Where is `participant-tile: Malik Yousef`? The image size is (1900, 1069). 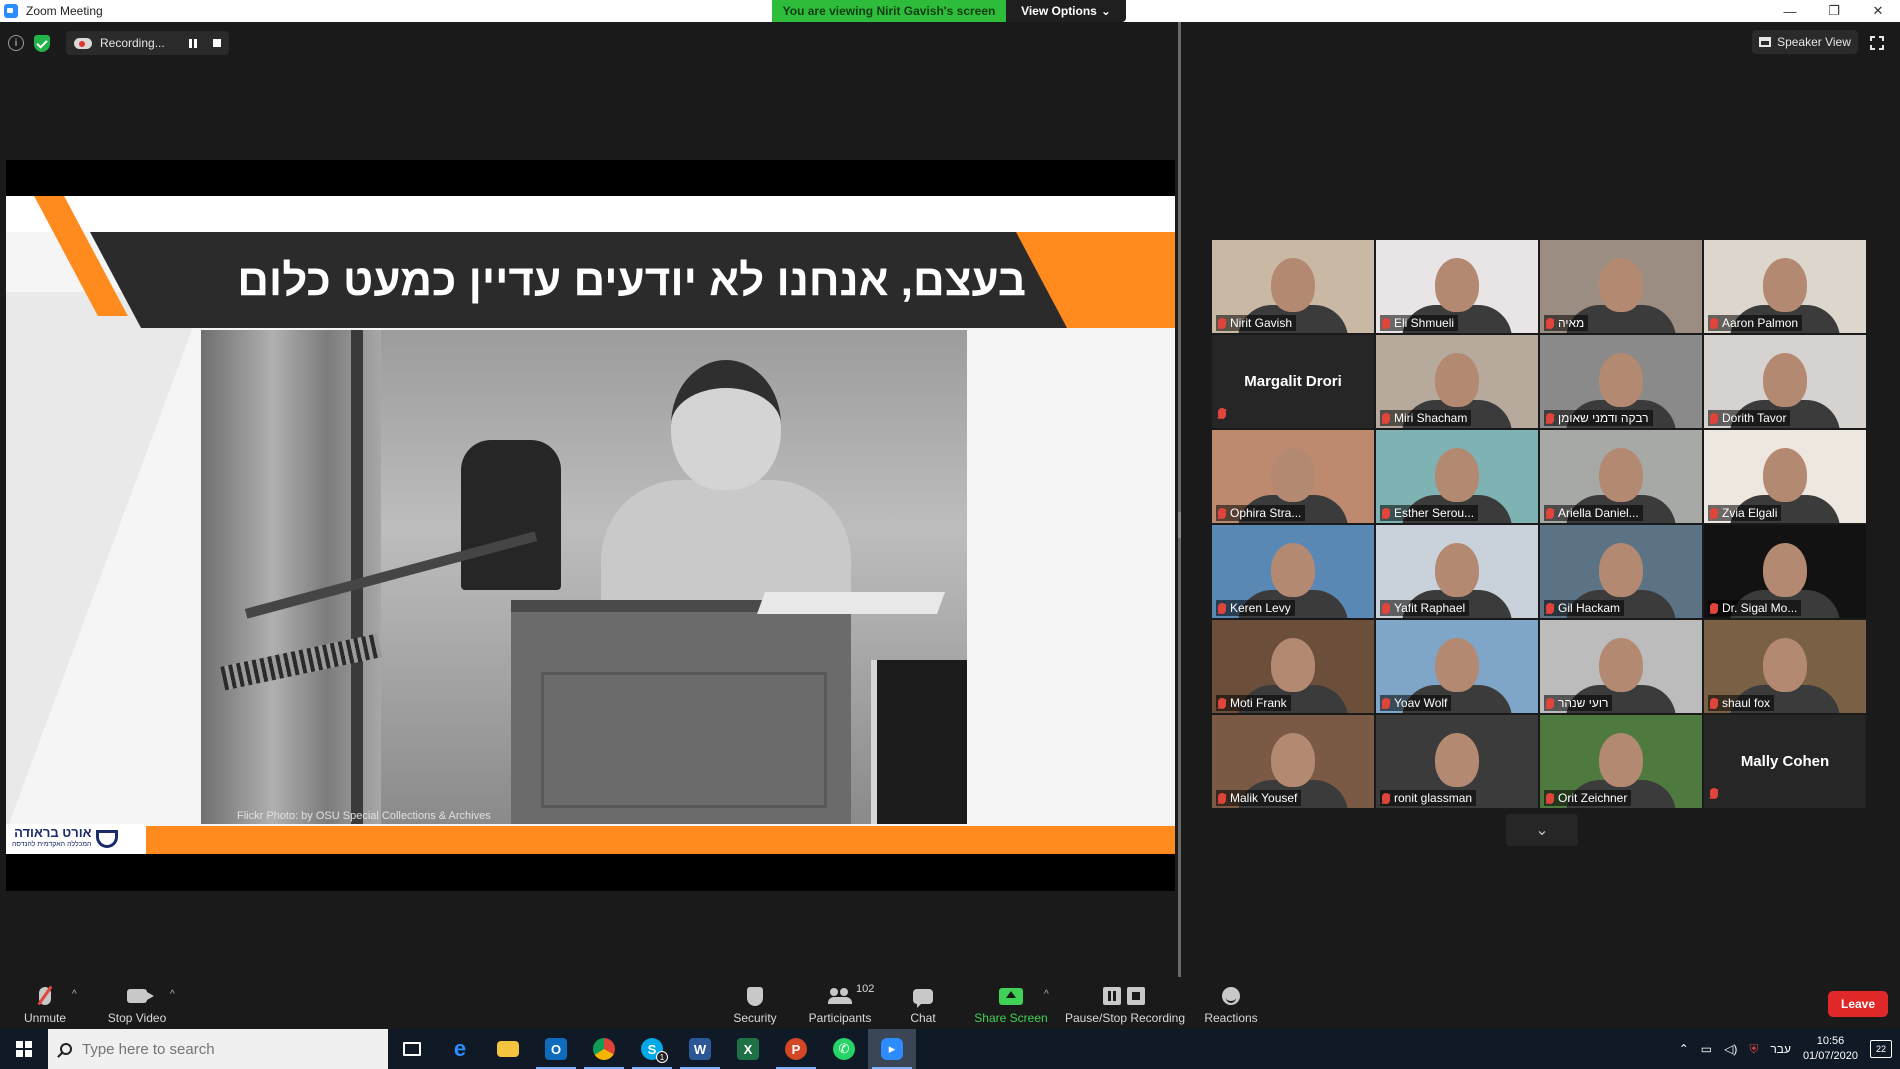 participant-tile: Malik Yousef is located at coordinates (1293, 761).